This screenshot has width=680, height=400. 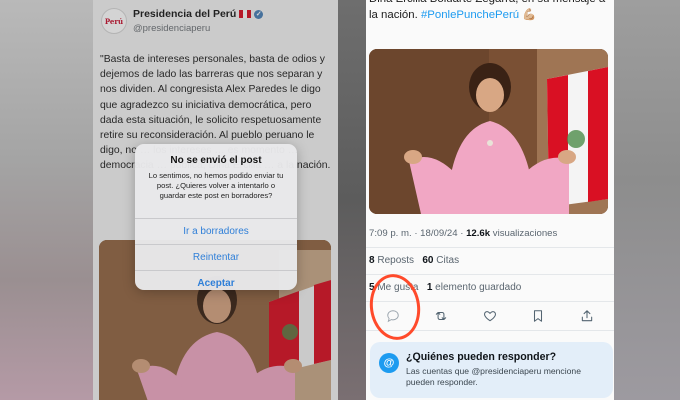 What do you see at coordinates (416, 233) in the screenshot?
I see `timestamp-text: 7:09 p. m. · 18/09/24 ·` at bounding box center [416, 233].